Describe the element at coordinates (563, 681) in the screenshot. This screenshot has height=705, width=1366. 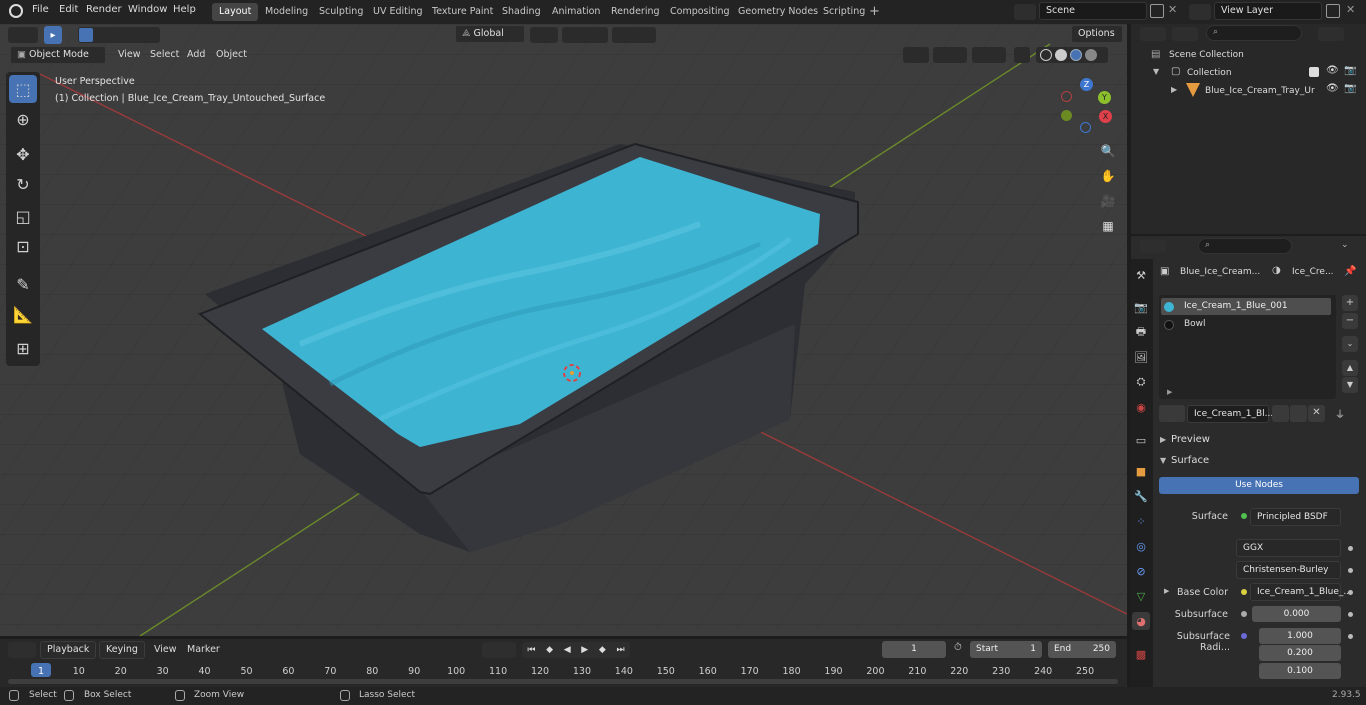
I see `timeline-scrollbar` at that location.